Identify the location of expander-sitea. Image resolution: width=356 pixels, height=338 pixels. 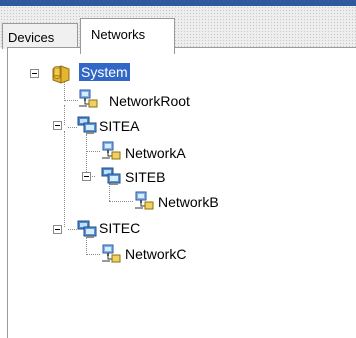
(57, 125).